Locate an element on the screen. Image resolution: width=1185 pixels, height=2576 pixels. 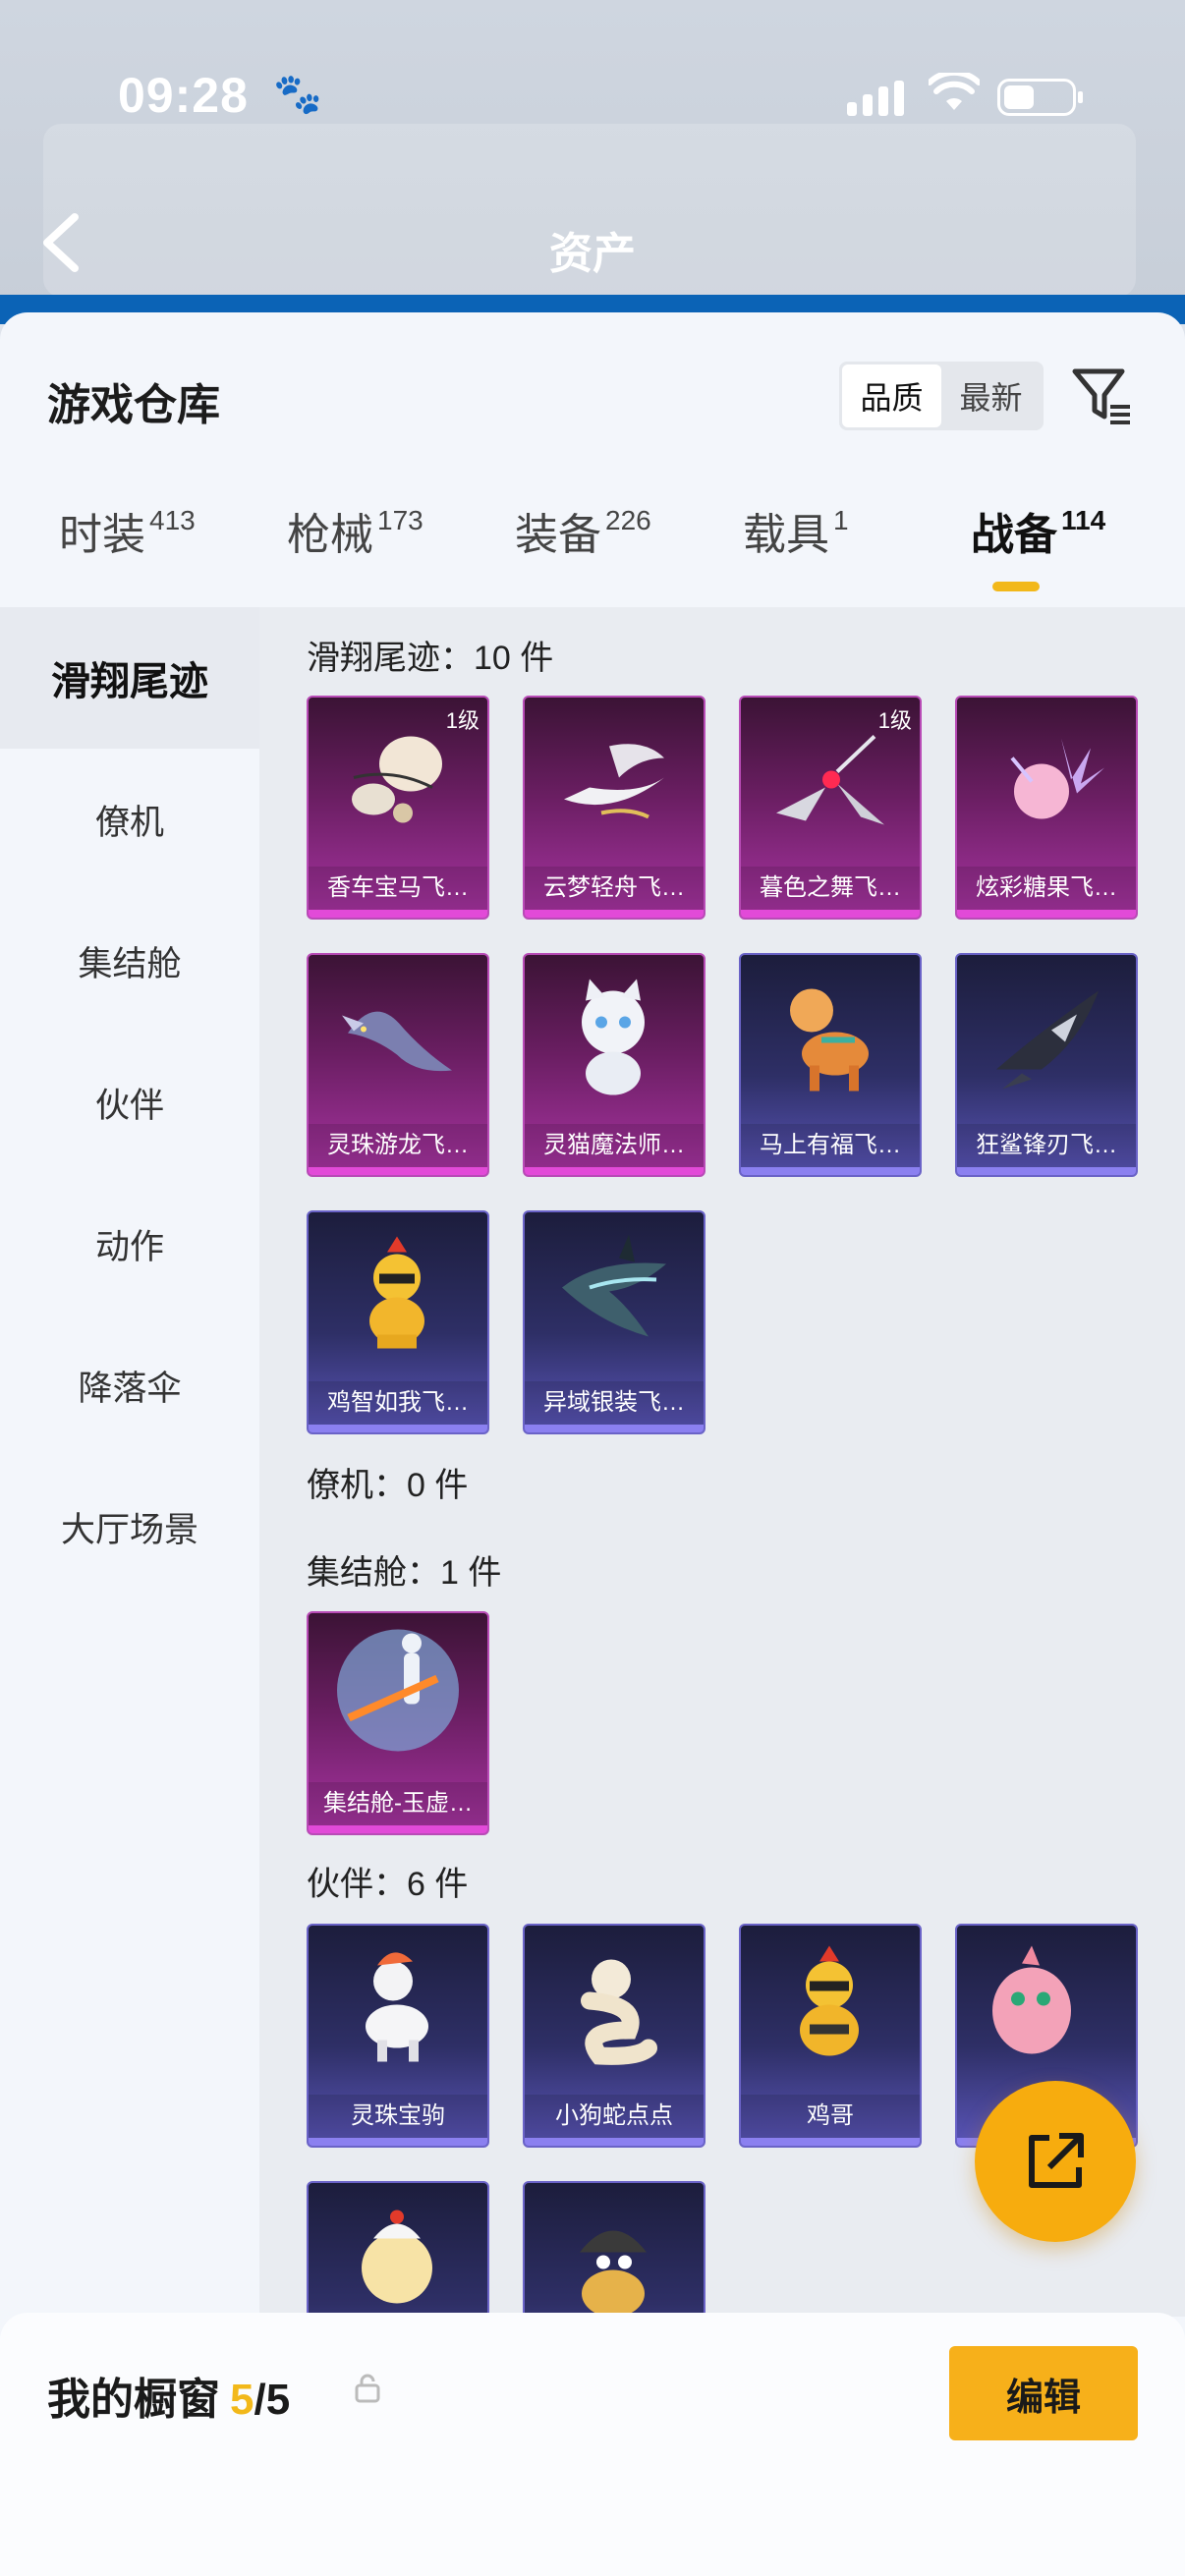
item-name: 鸡哥 is located at coordinates (831, 2116).